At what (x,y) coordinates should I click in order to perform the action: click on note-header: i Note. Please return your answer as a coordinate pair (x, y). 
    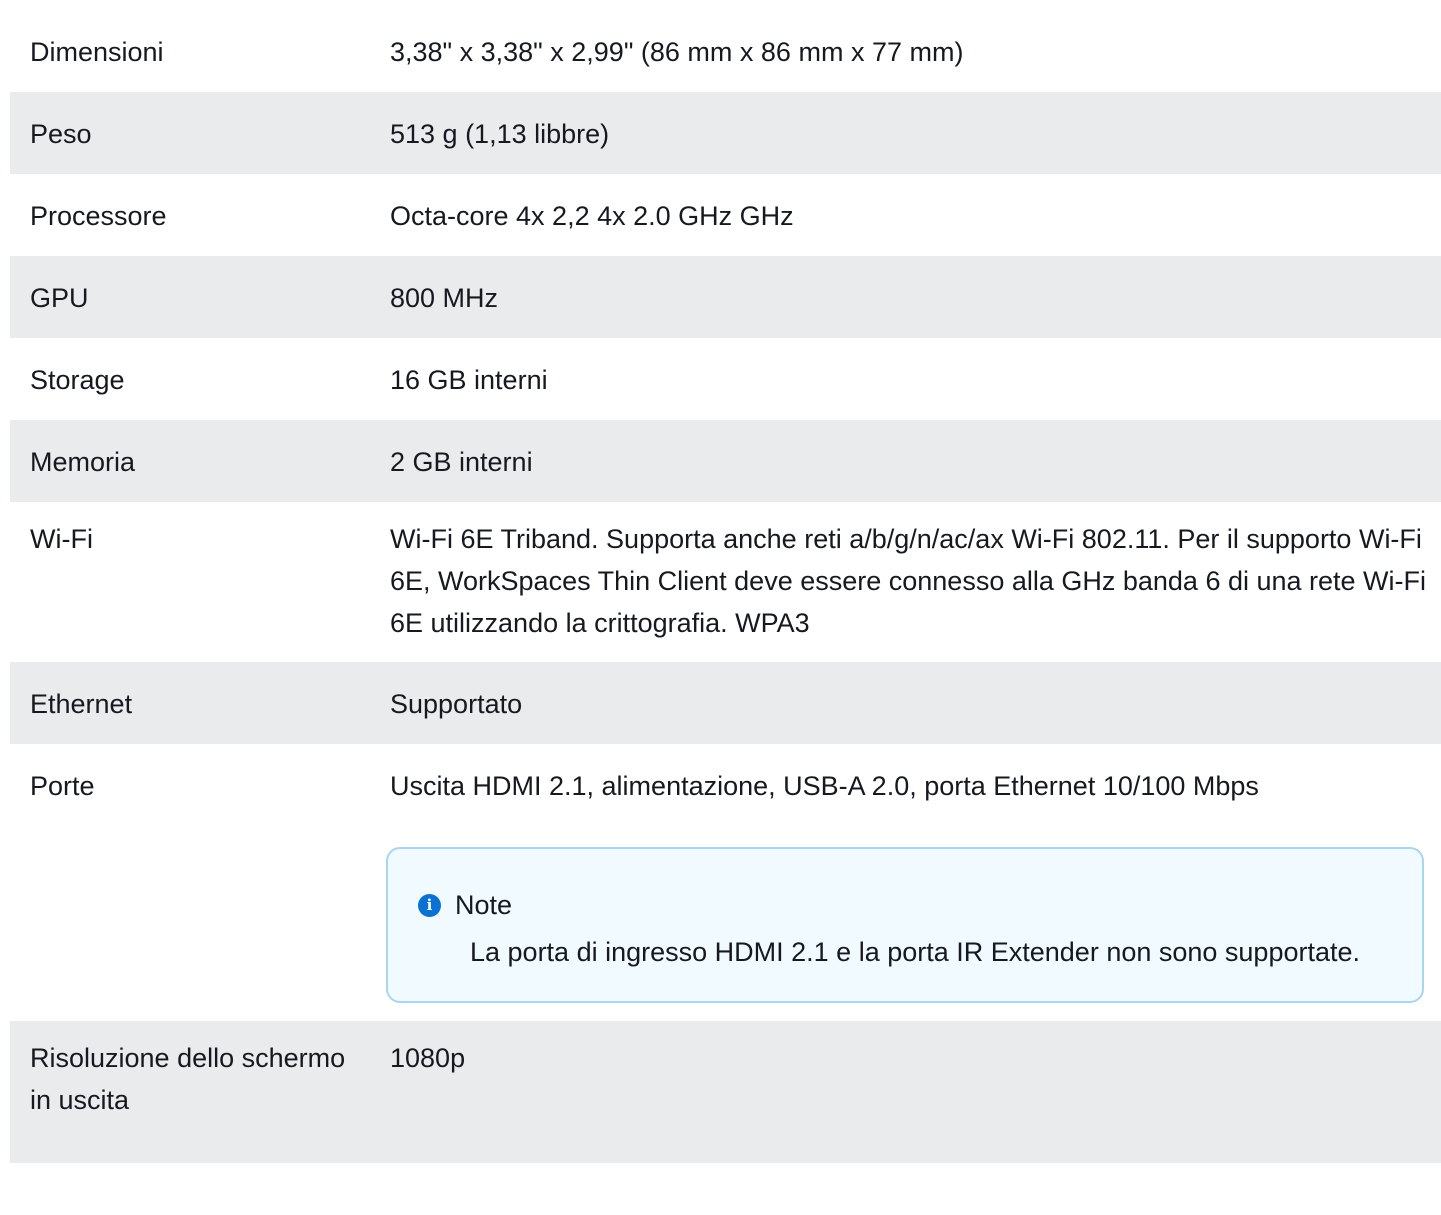
    Looking at the image, I should click on (900, 905).